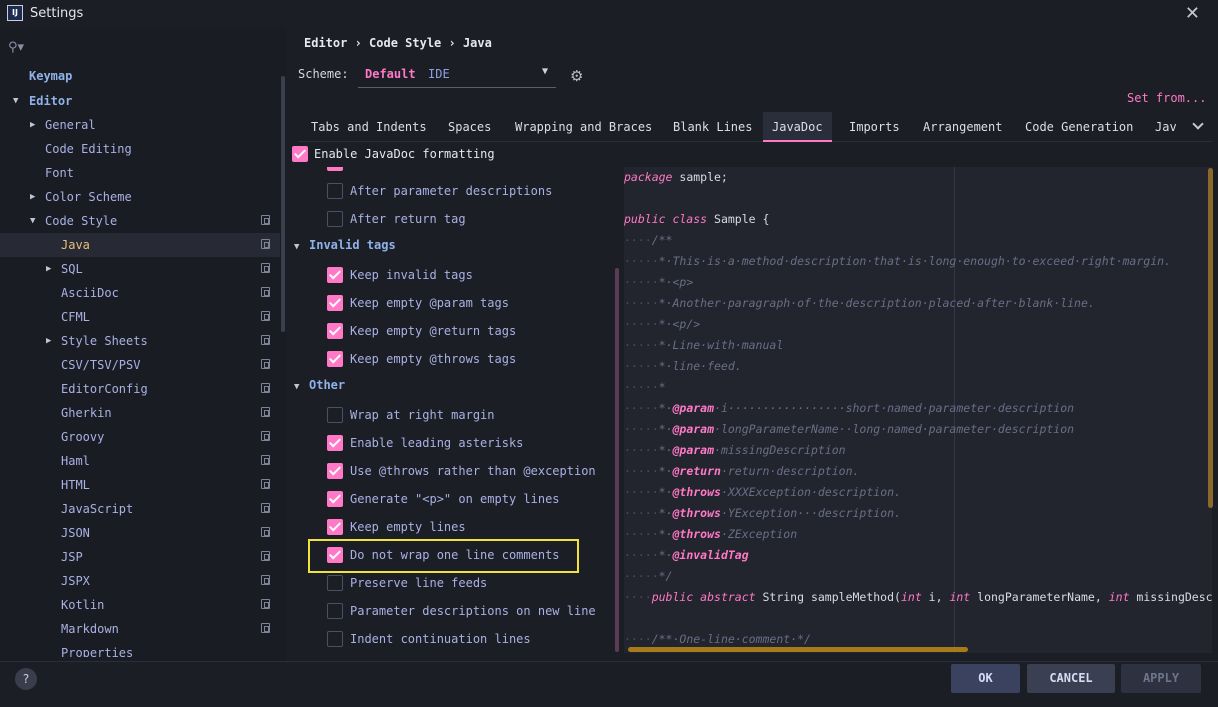  What do you see at coordinates (327, 385) in the screenshot?
I see `other-heading: Other` at bounding box center [327, 385].